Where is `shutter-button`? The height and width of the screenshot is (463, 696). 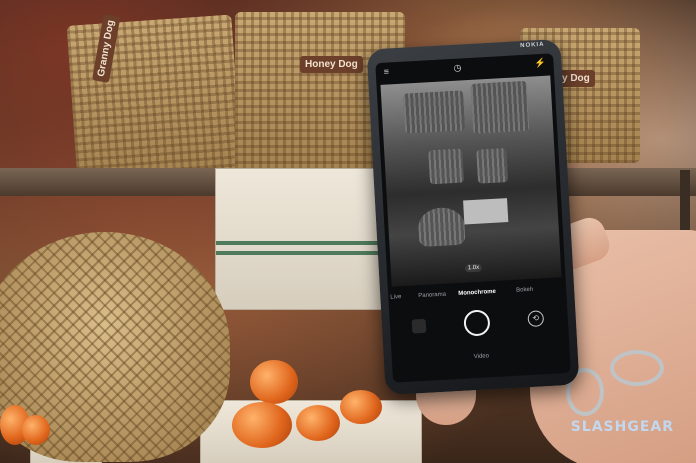
shutter-button is located at coordinates (477, 323).